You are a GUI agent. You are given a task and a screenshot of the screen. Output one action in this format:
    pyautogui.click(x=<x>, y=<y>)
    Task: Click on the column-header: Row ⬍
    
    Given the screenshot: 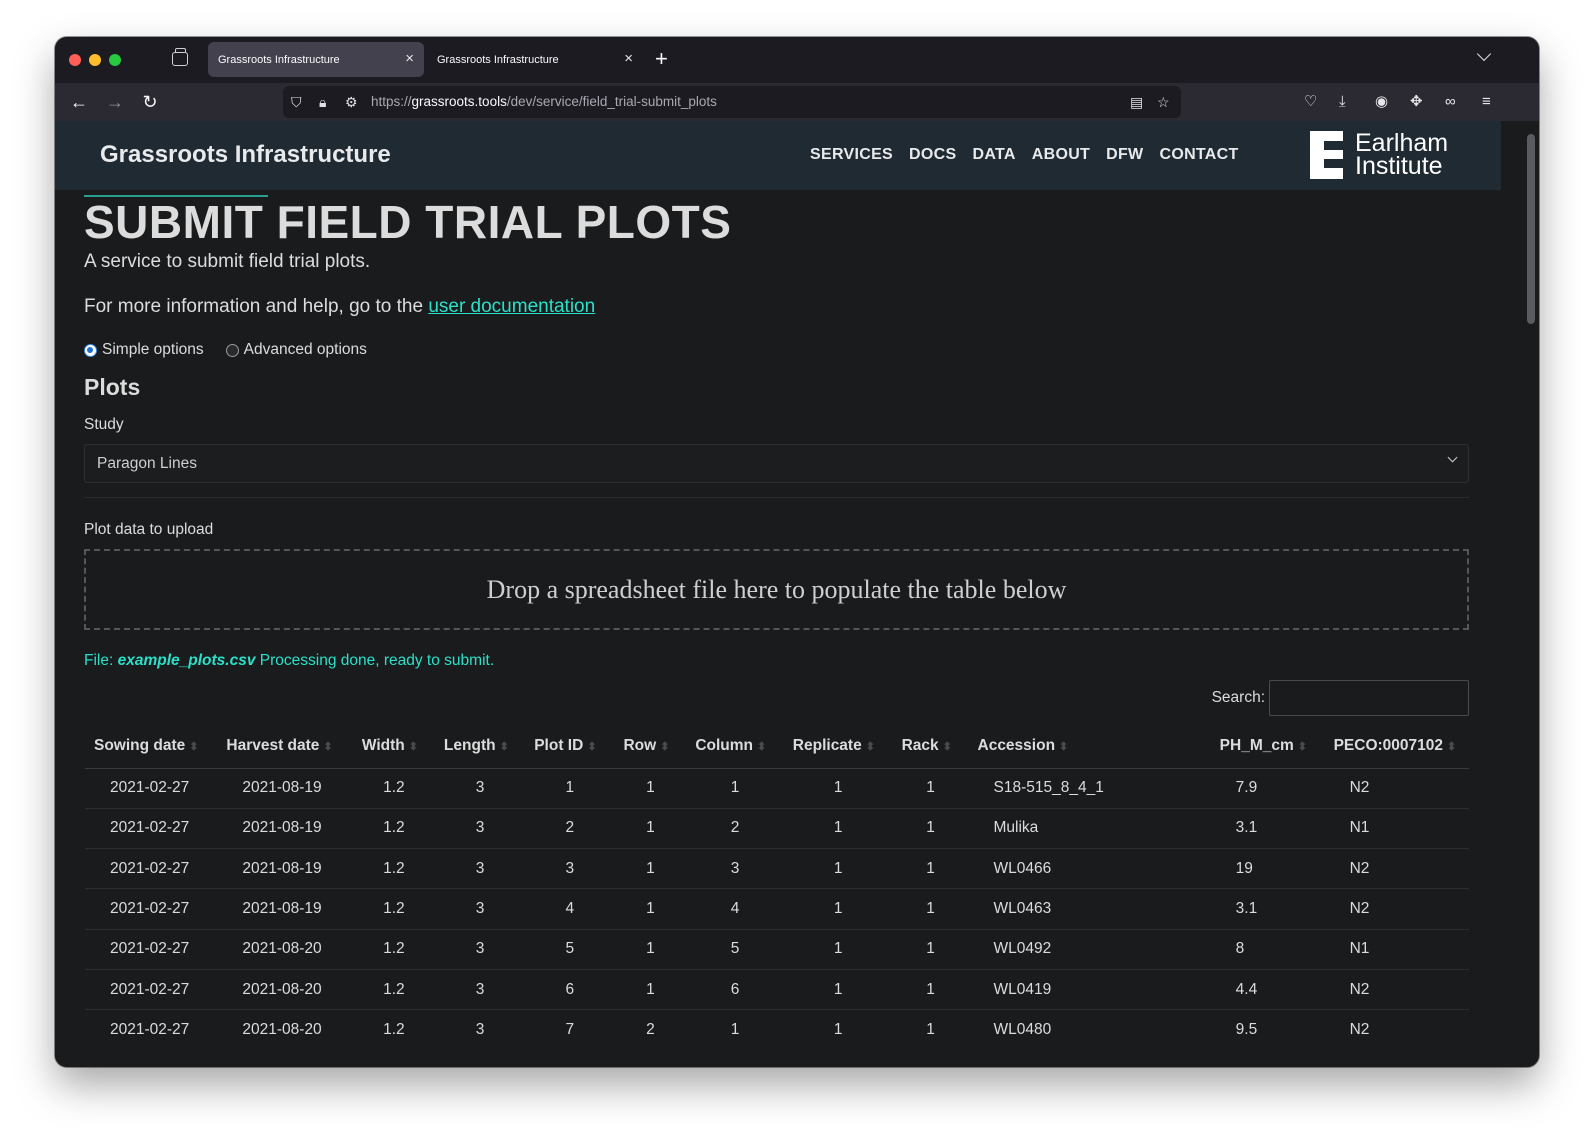 What is the action you would take?
    pyautogui.click(x=650, y=746)
    